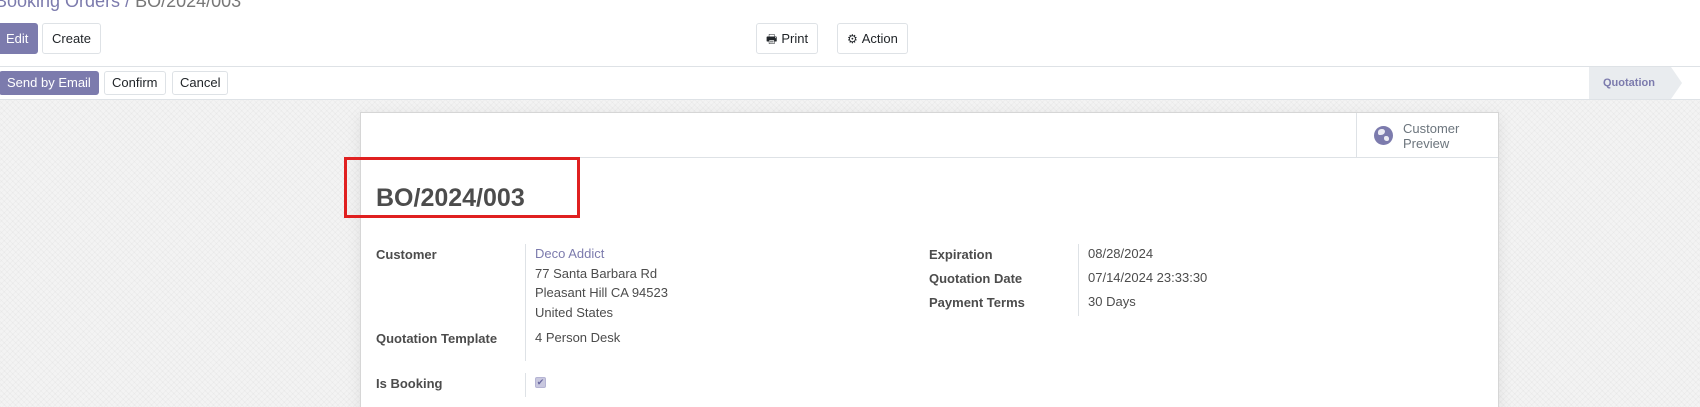  Describe the element at coordinates (1431, 135) in the screenshot. I see `customer-preview-label: Customer Preview` at that location.